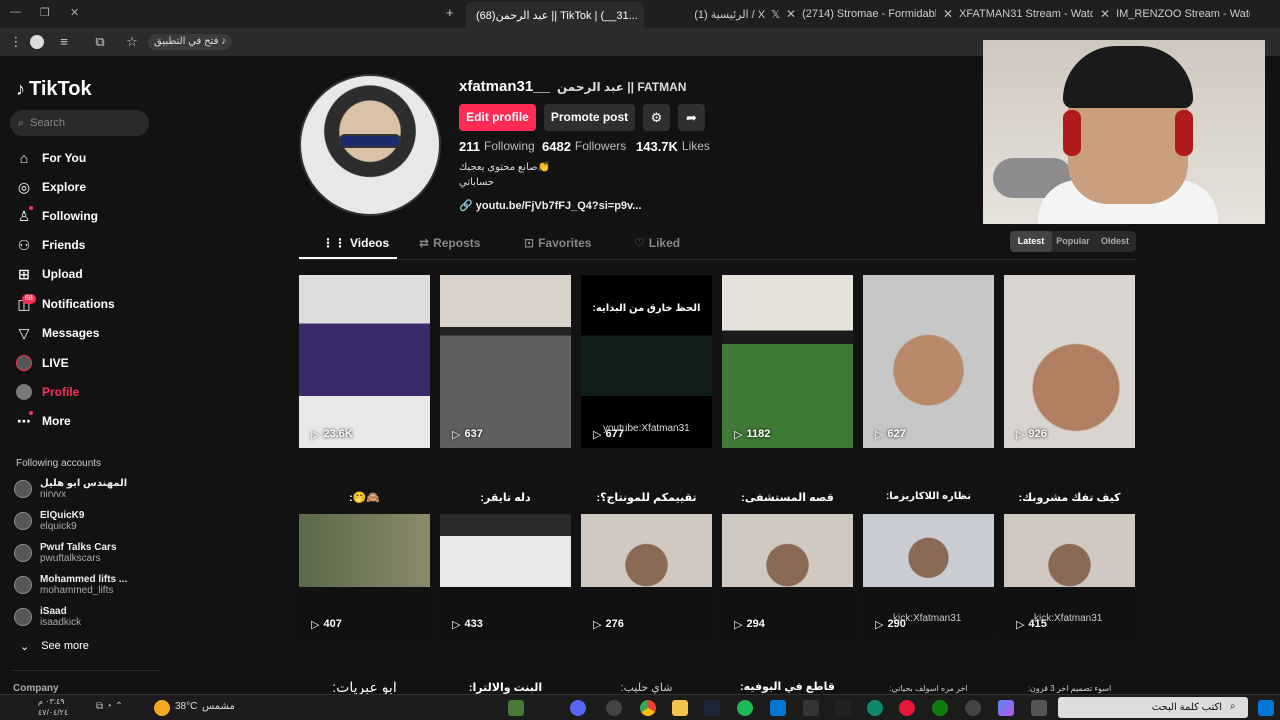 The height and width of the screenshot is (720, 1280). What do you see at coordinates (565, 243) in the screenshot?
I see `tab-label: Favorites` at bounding box center [565, 243].